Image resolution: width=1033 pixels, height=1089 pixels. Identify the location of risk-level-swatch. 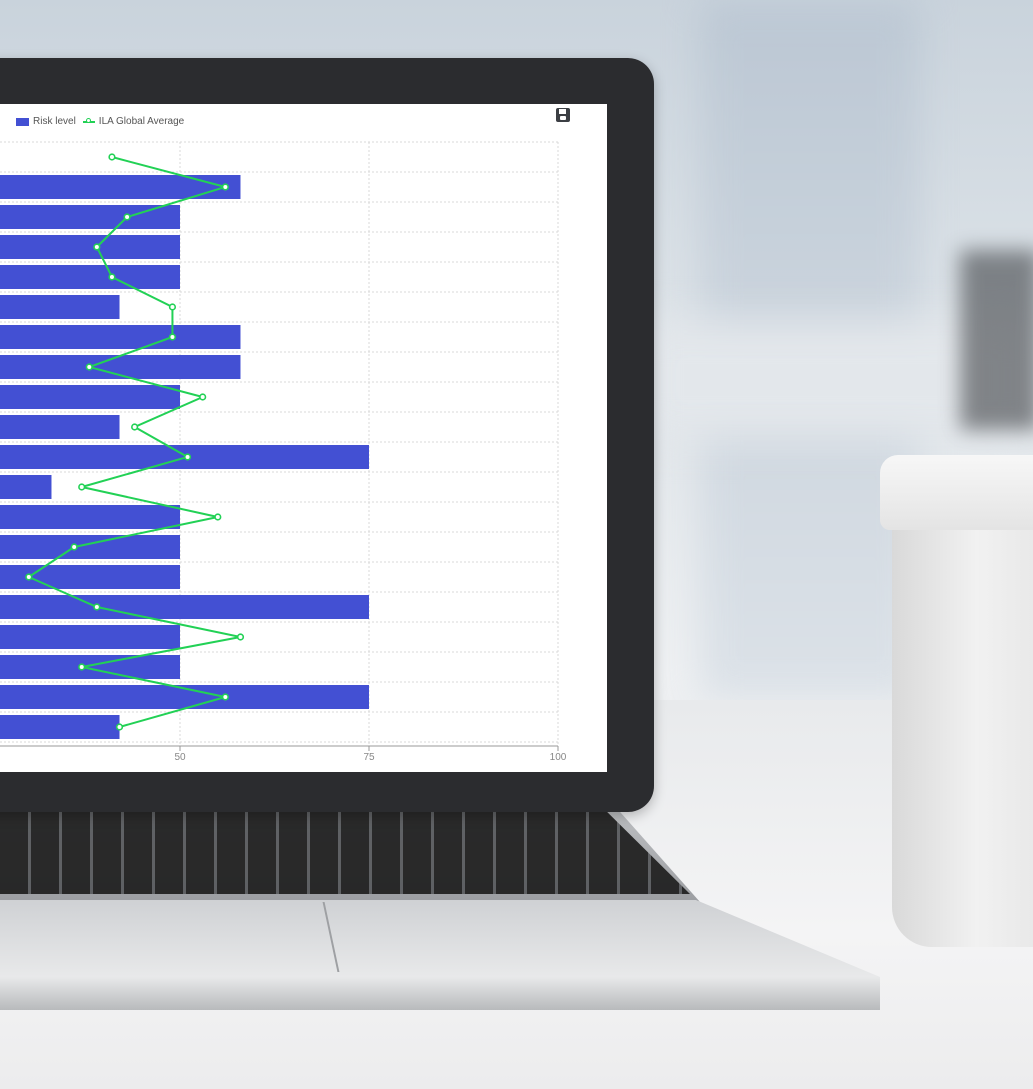
(22, 121).